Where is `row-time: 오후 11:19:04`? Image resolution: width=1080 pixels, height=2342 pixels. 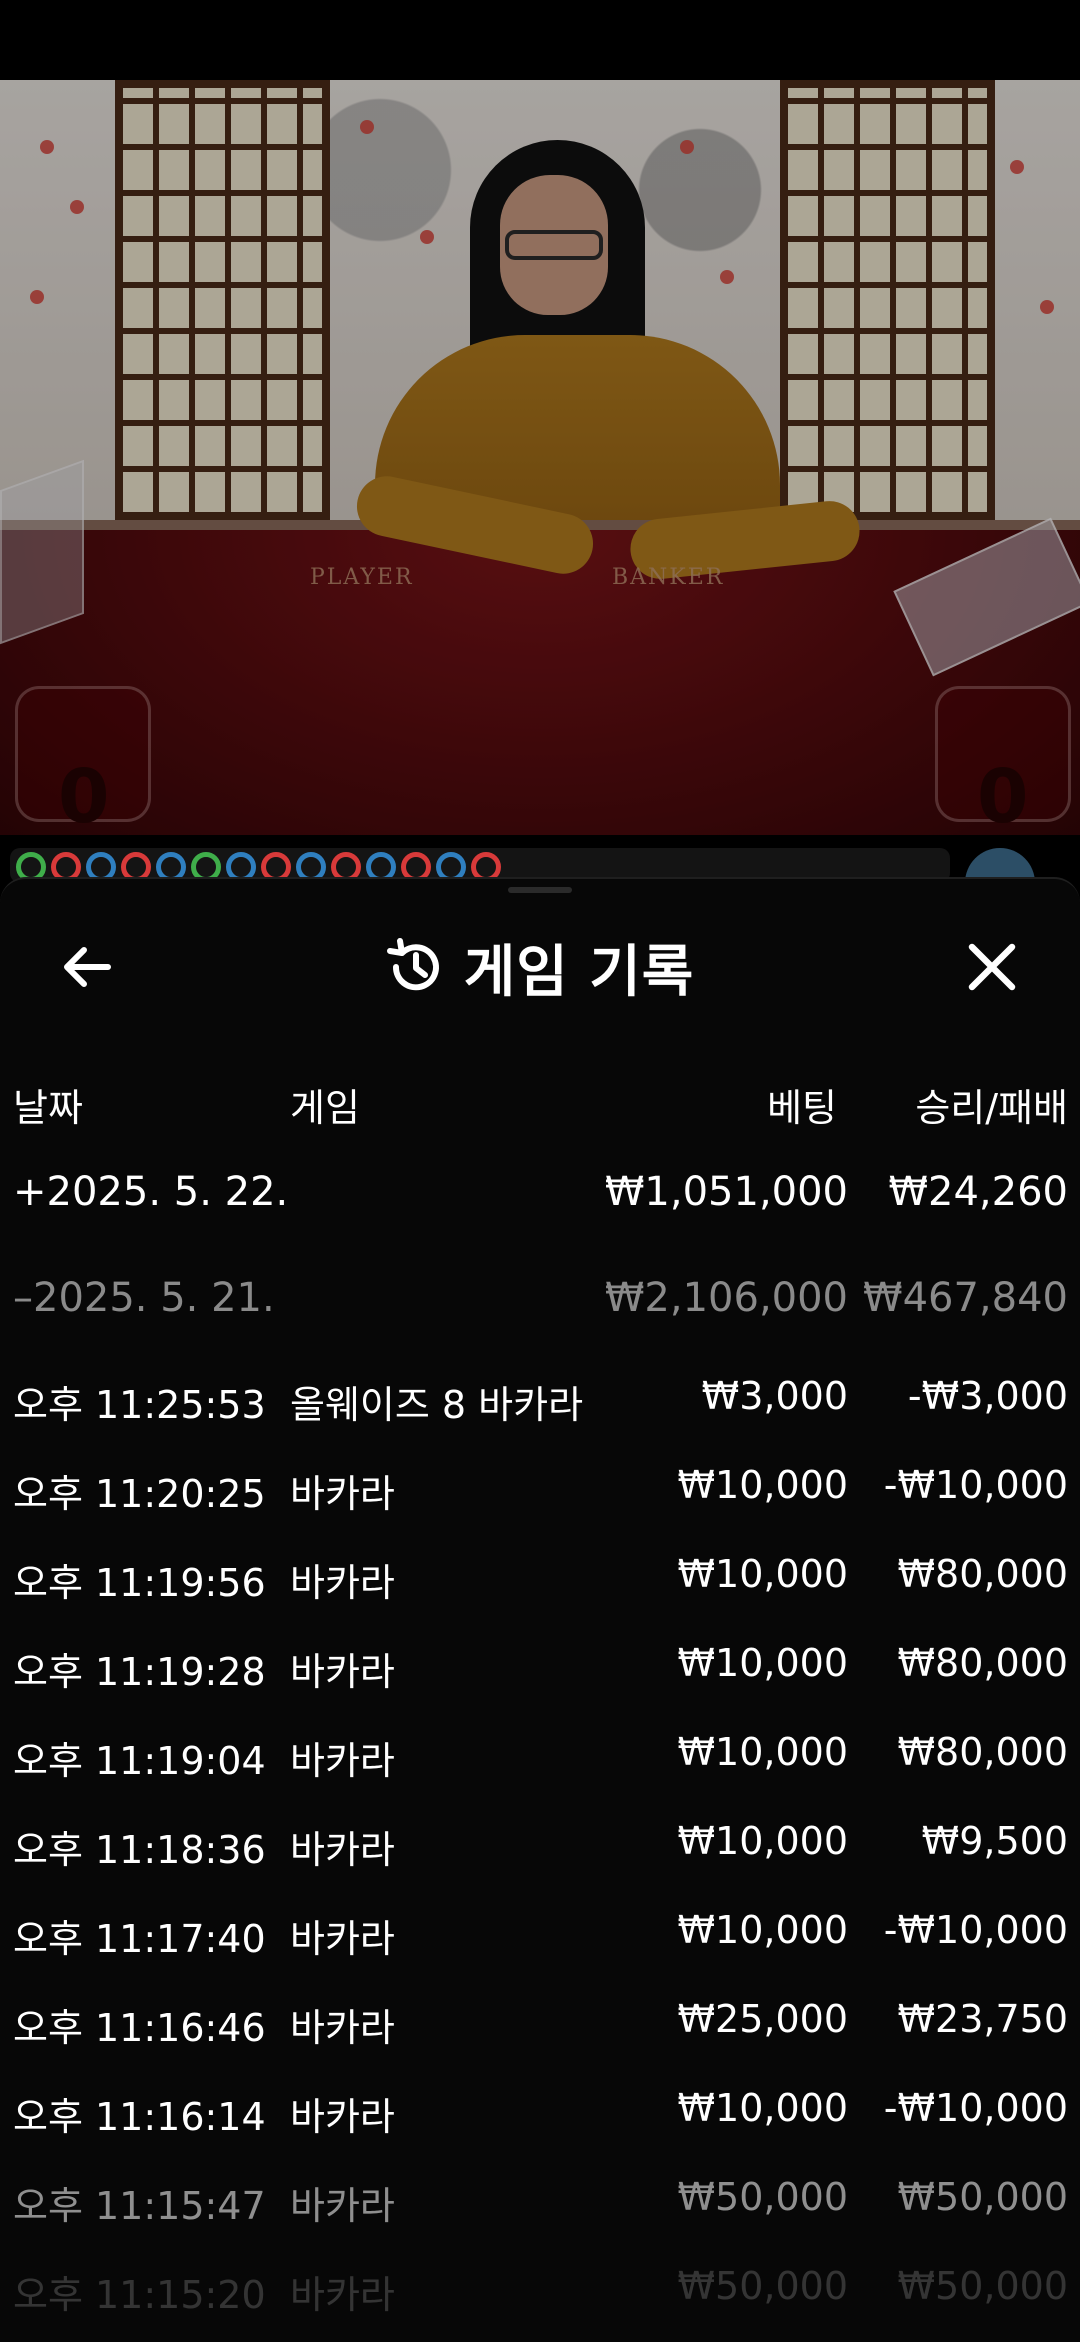 row-time: 오후 11:19:04 is located at coordinates (139, 1761).